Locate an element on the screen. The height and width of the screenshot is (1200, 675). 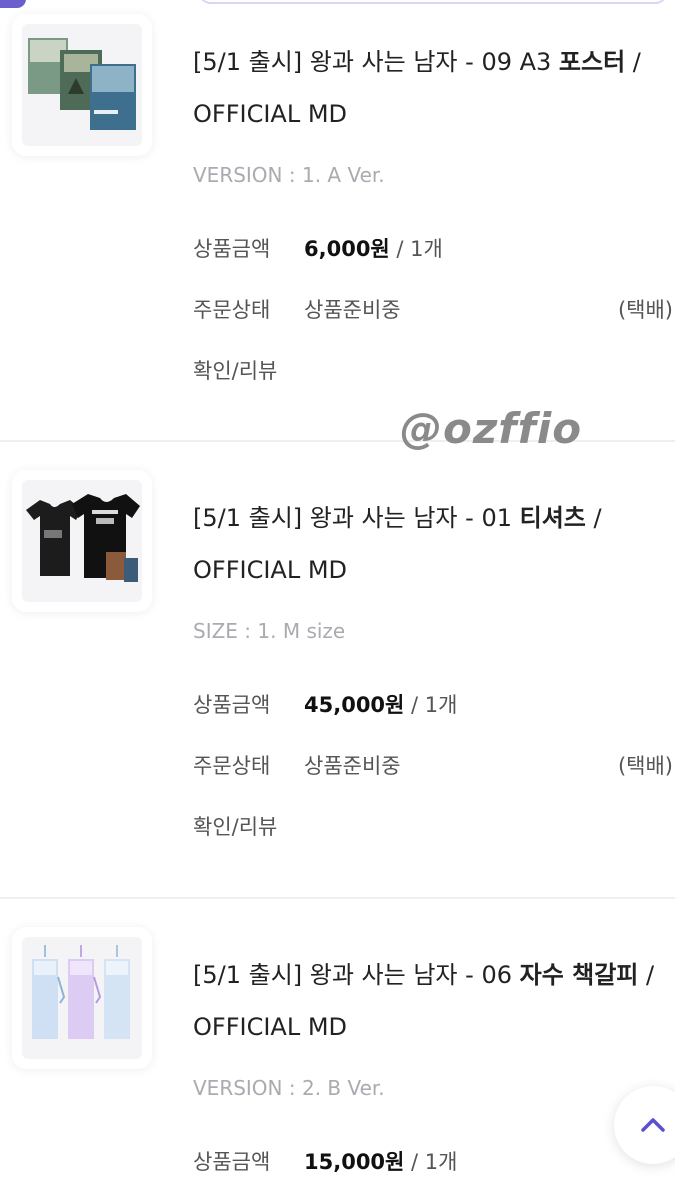
price-value: 6,000원 is located at coordinates (347, 249).